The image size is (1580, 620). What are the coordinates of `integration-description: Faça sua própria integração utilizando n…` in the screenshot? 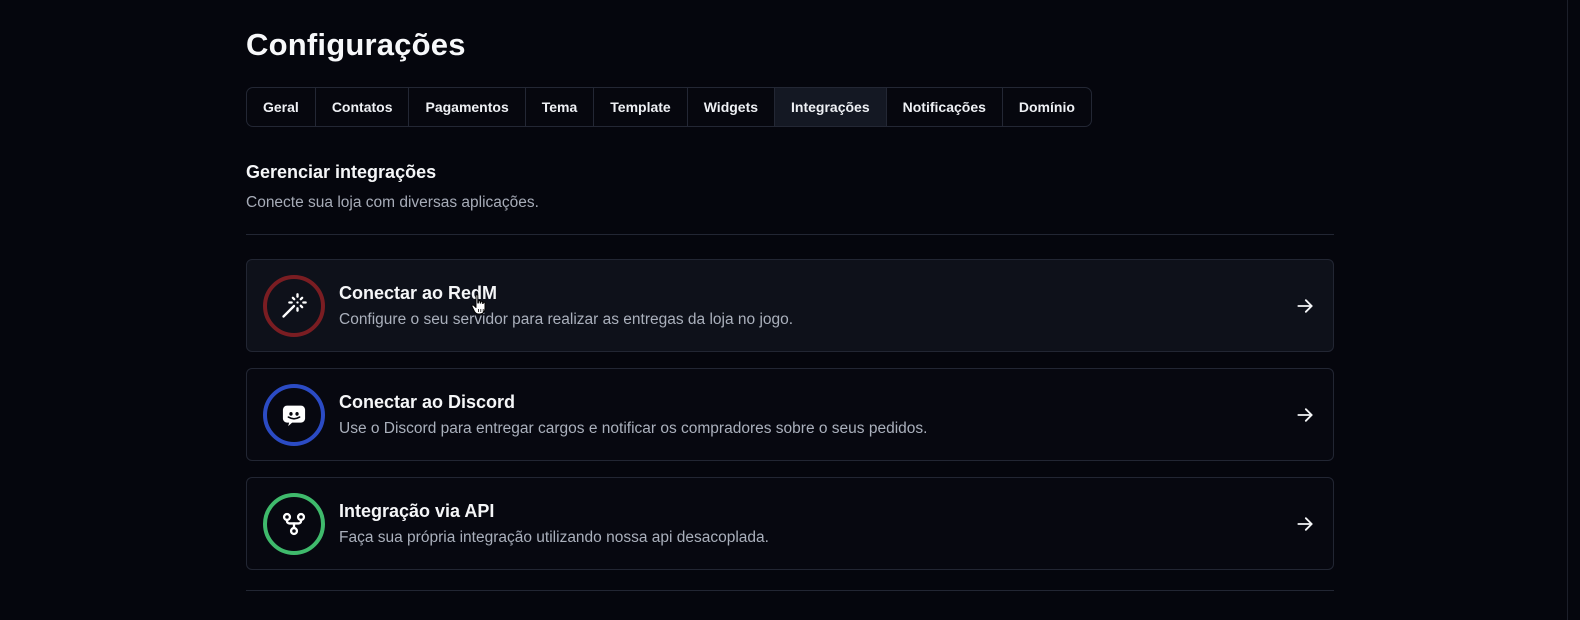 It's located at (554, 537).